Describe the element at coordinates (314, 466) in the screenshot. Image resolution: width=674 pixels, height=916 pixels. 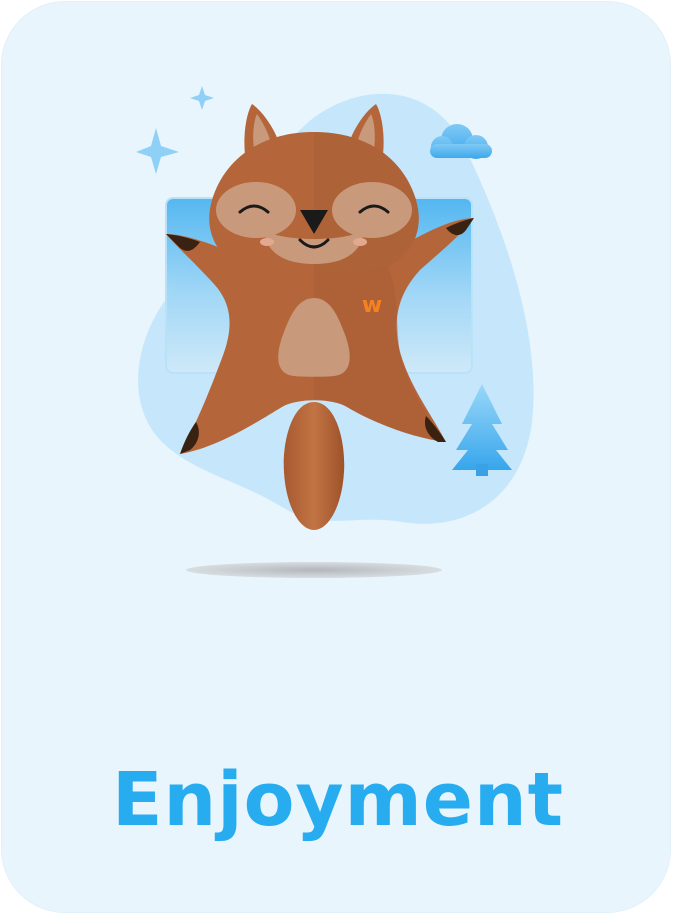
I see `squirrel-tail` at that location.